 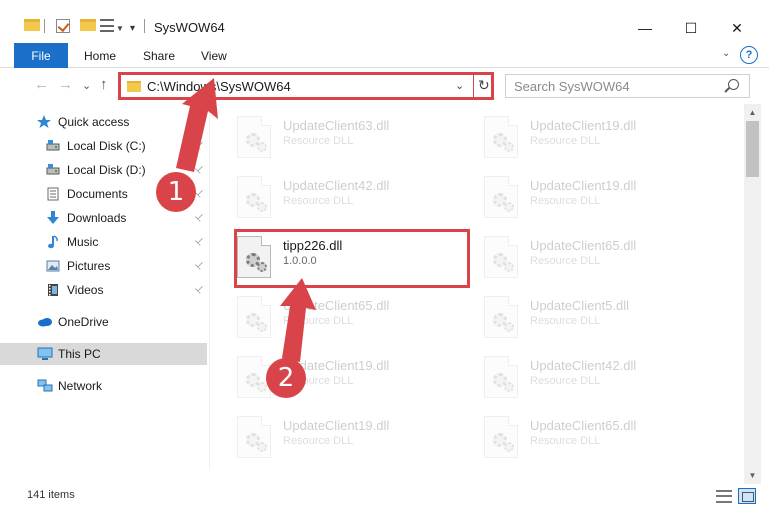 What do you see at coordinates (384, 500) in the screenshot?
I see `status-bar: 141 items` at bounding box center [384, 500].